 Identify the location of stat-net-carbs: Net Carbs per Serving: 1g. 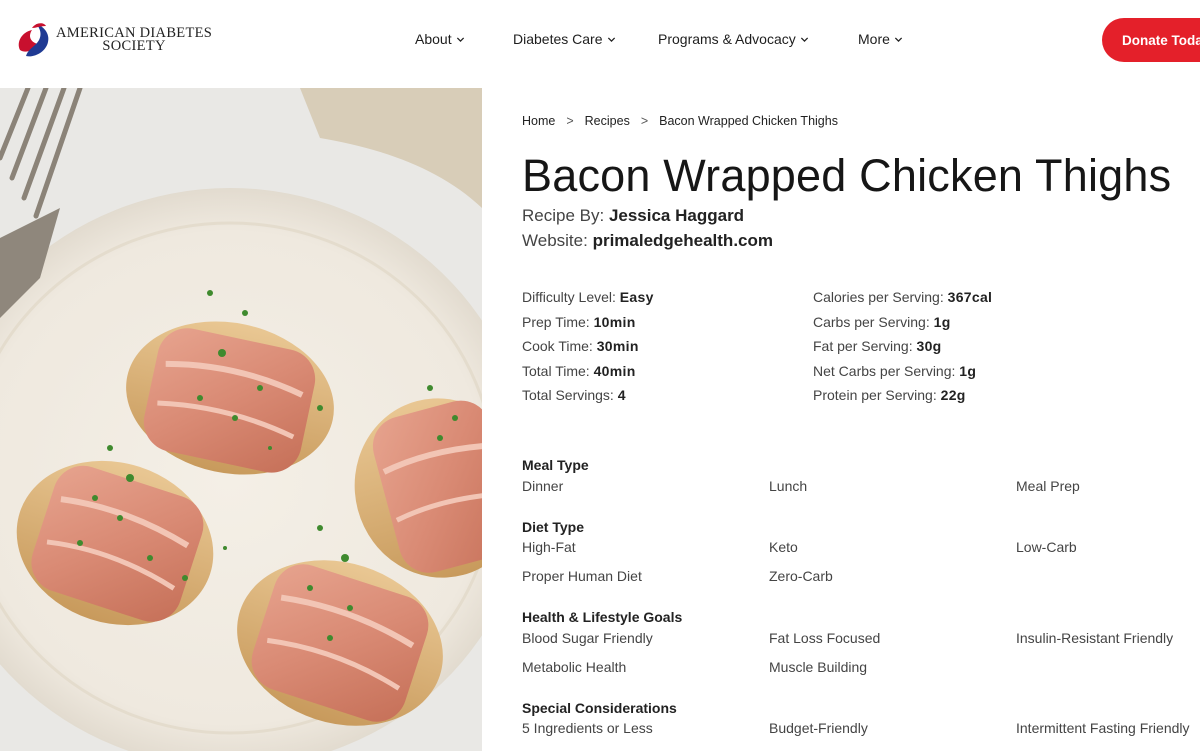
(894, 371).